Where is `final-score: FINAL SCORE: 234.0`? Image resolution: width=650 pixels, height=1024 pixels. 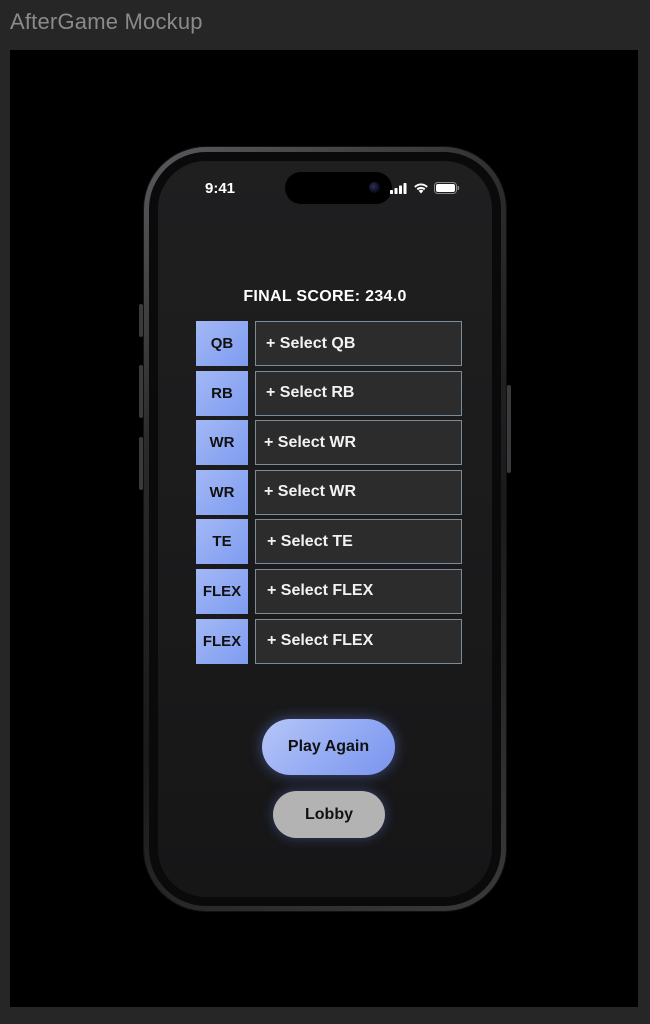 final-score: FINAL SCORE: 234.0 is located at coordinates (325, 296).